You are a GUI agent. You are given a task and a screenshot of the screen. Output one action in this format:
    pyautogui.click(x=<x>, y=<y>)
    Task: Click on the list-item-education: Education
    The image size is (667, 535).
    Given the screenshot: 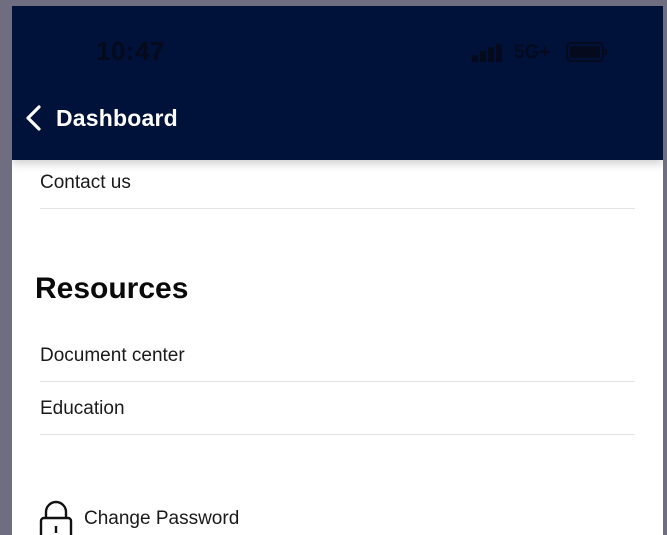 What is the action you would take?
    pyautogui.click(x=337, y=414)
    